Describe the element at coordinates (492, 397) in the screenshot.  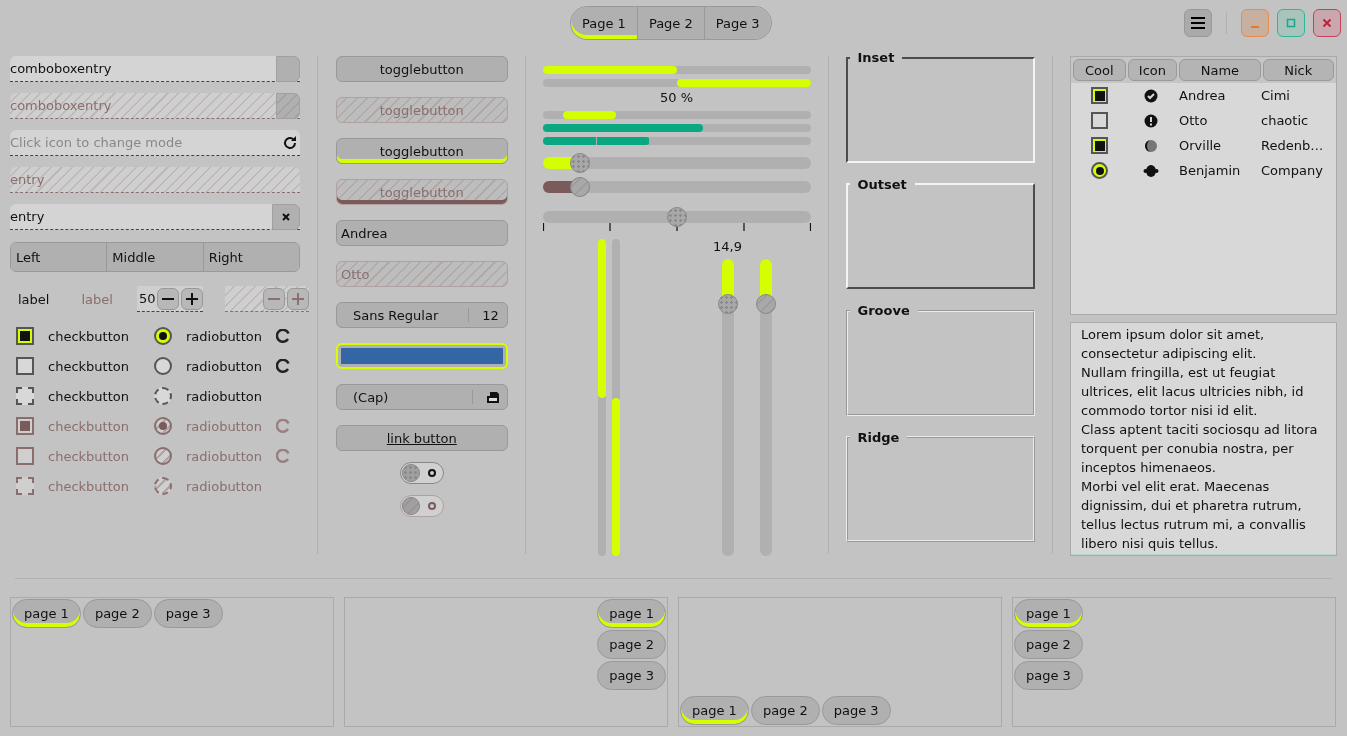
I see `document-icon` at that location.